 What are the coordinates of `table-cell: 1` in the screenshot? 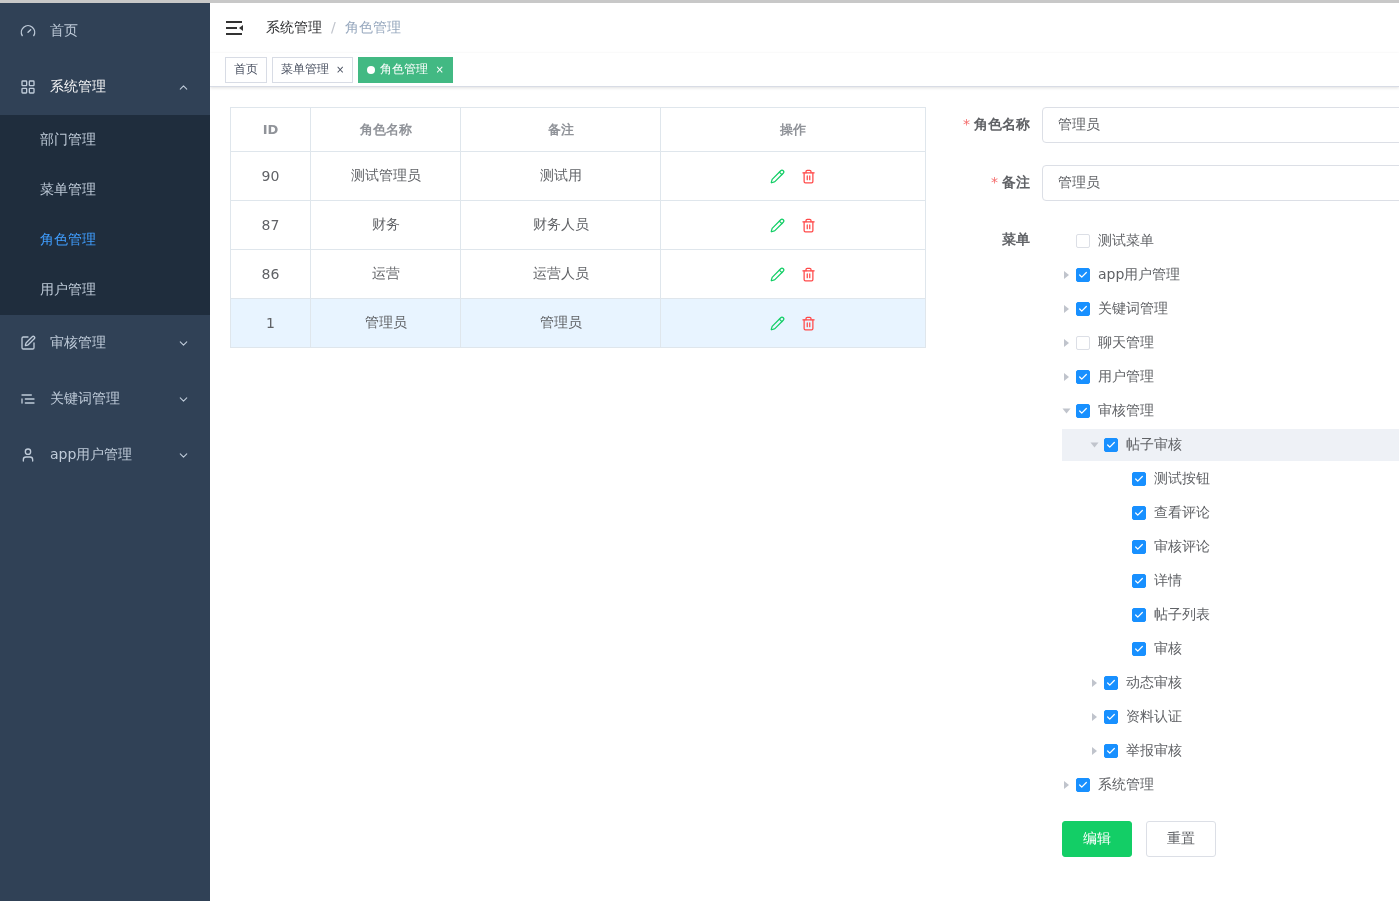 It's located at (270, 323).